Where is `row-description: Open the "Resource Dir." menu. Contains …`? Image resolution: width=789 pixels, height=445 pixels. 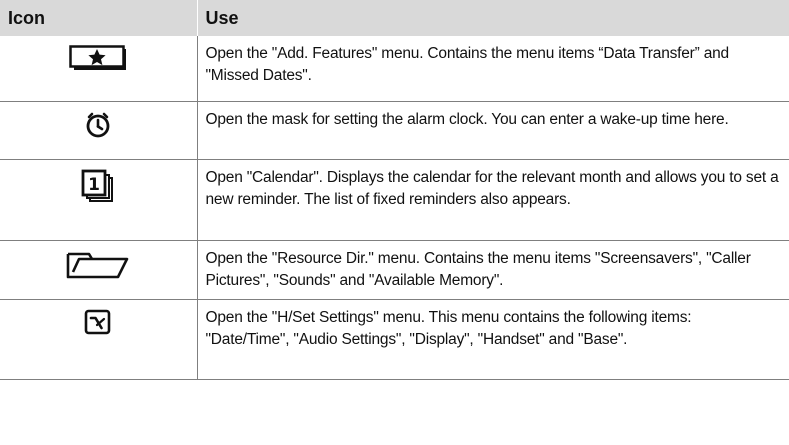
row-description: Open the "Resource Dir." menu. Contains … is located at coordinates (493, 270).